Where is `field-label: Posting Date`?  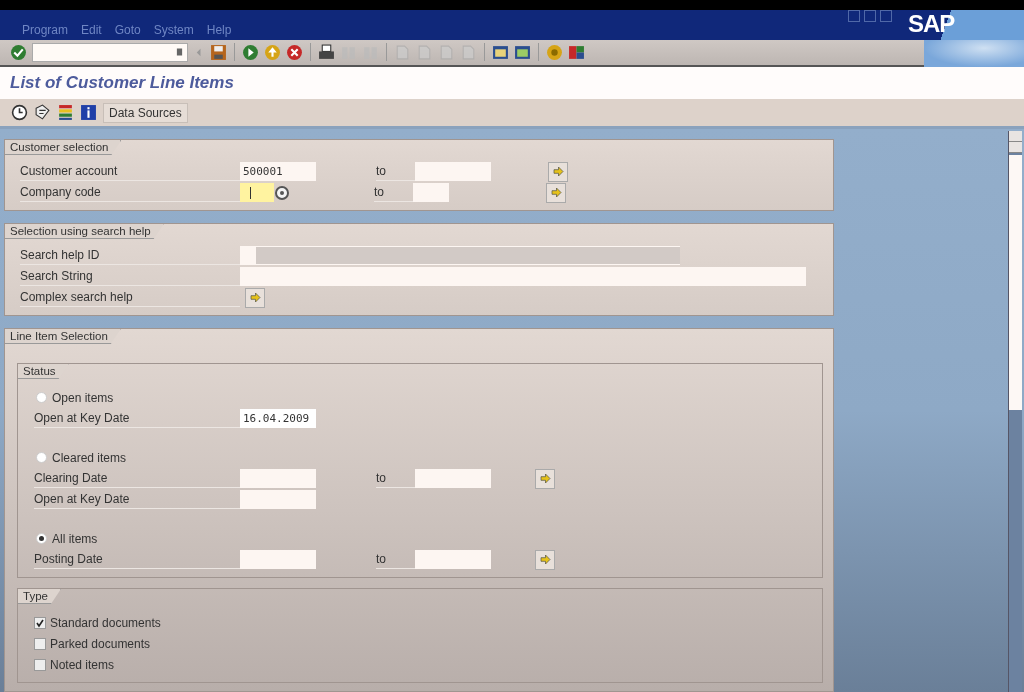
field-label: Posting Date is located at coordinates (137, 559).